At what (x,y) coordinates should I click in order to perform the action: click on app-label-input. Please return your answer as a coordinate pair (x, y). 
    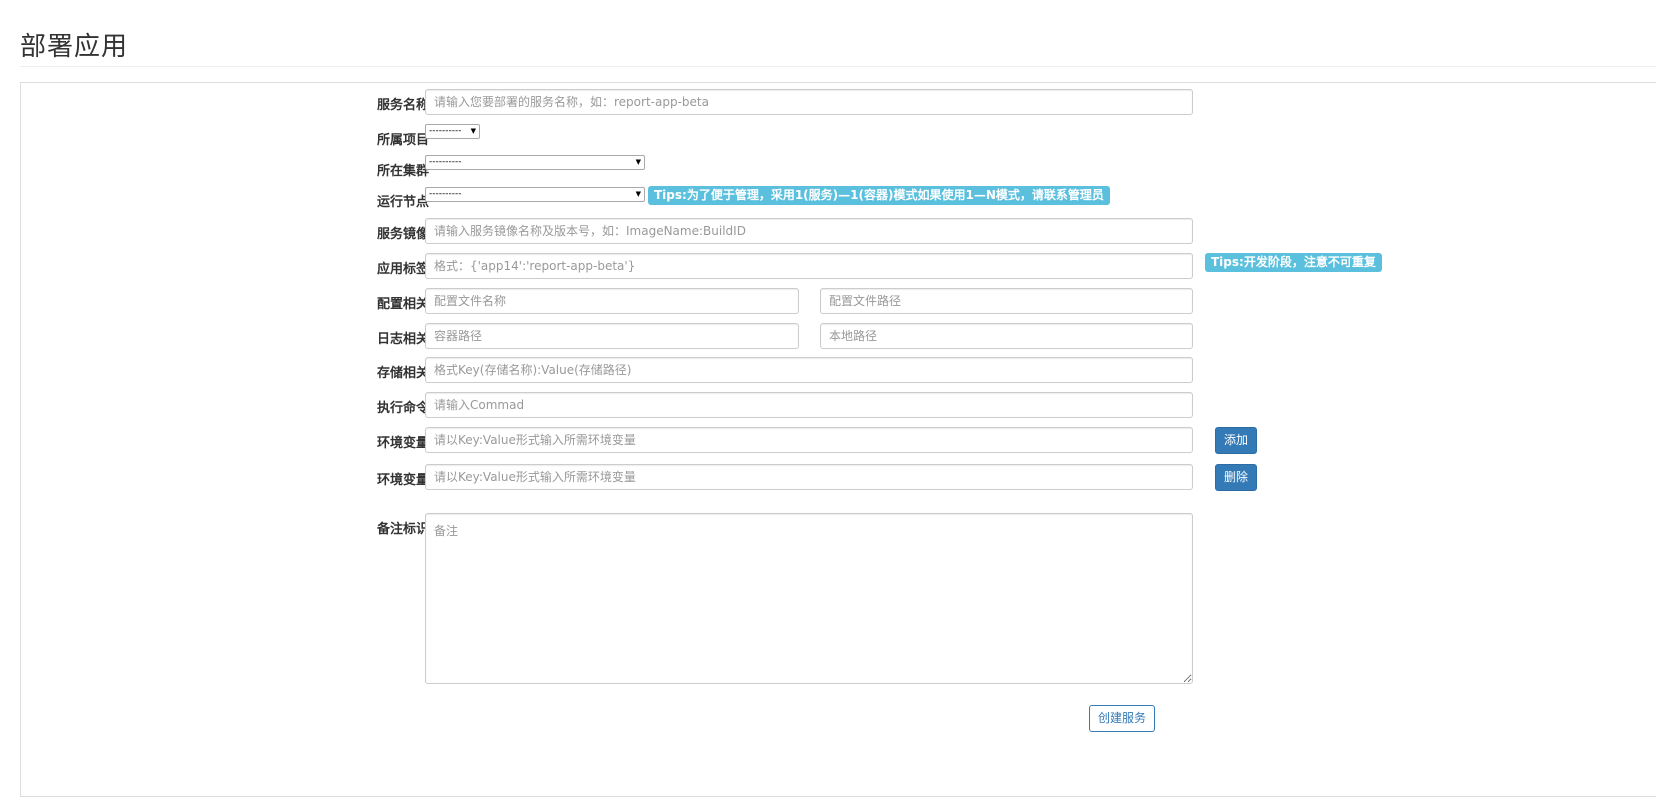
    Looking at the image, I should click on (809, 266).